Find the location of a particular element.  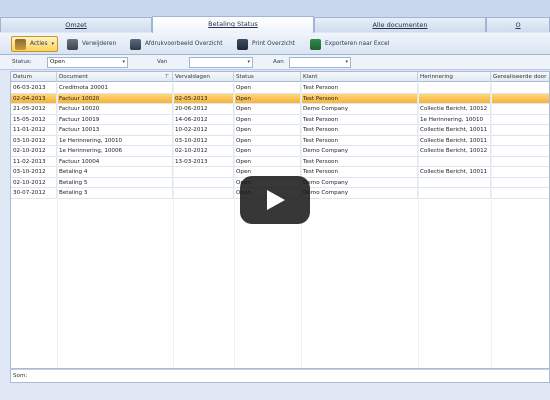

cell-datum: 21-05-2012 is located at coordinates (34, 109).